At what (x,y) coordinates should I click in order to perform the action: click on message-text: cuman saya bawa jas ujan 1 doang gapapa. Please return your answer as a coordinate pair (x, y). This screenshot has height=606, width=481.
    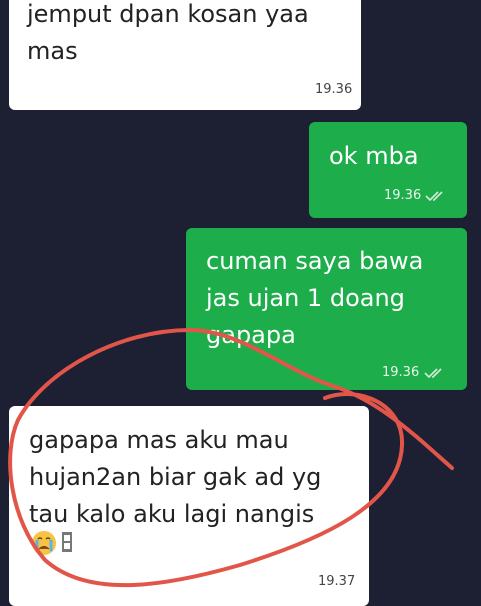
    Looking at the image, I should click on (315, 298).